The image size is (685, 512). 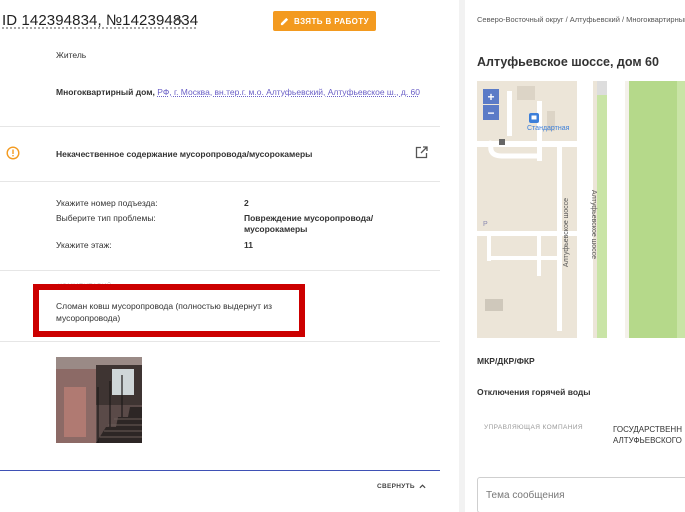 What do you see at coordinates (506, 361) in the screenshot?
I see `mkr-label: МКР/ДКР/ФКР` at bounding box center [506, 361].